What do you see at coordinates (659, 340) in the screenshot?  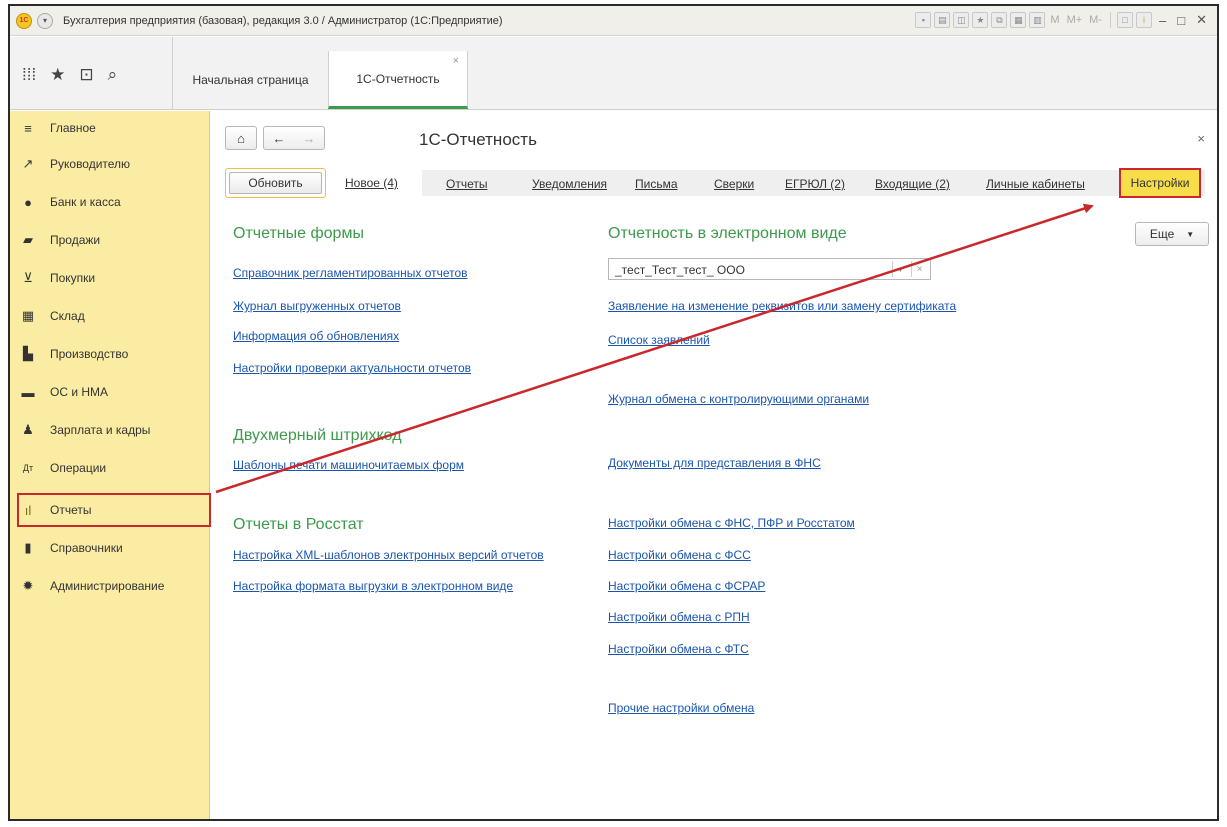 I see `link-applications-list: Список заявлений` at bounding box center [659, 340].